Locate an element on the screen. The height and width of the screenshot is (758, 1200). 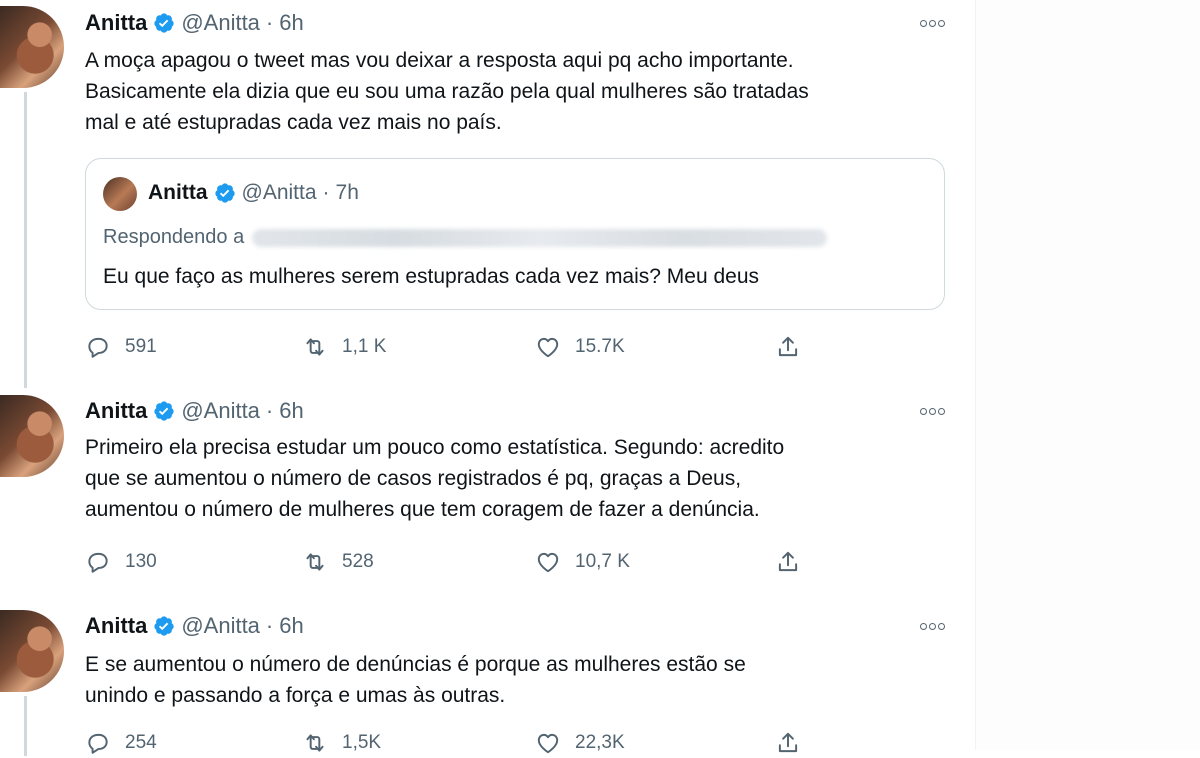
reply-button: 254 is located at coordinates (121, 743).